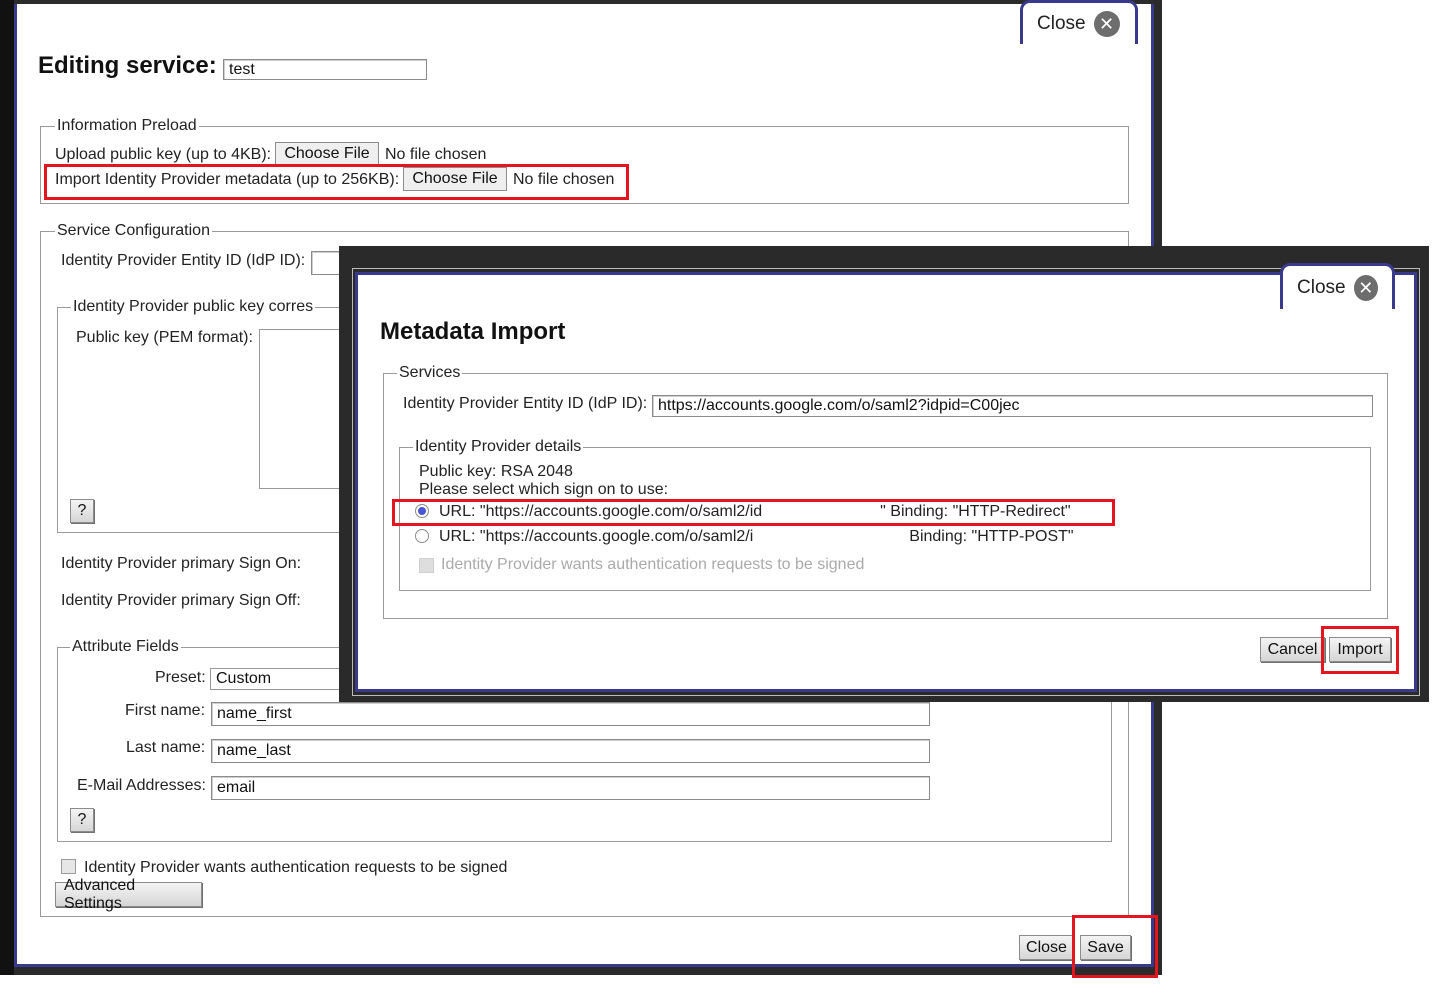 This screenshot has height=987, width=1437. Describe the element at coordinates (82, 511) in the screenshot. I see `pubkey-help-button: ?` at that location.